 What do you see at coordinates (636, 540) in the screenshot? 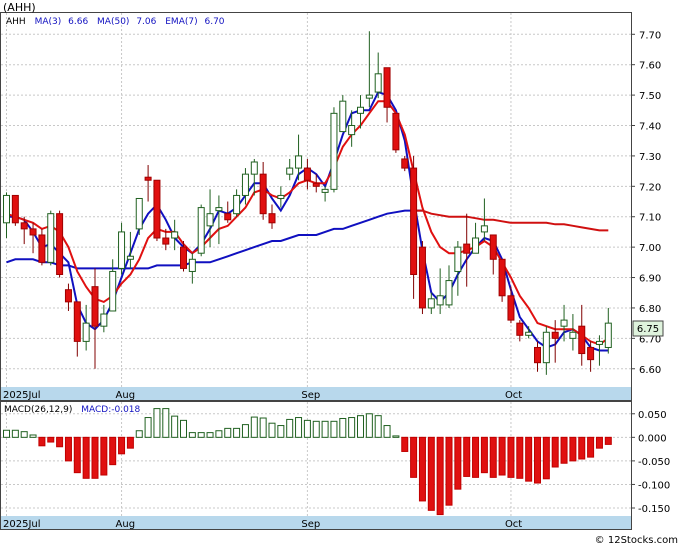
I see `watermark: © 12Stocks.com` at bounding box center [636, 540].